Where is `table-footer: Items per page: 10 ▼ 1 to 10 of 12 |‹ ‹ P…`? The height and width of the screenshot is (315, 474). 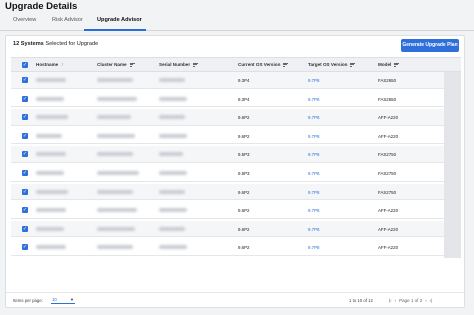 table-footer: Items per page: 10 ▼ 1 to 10 of 12 |‹ ‹ P… is located at coordinates (235, 300).